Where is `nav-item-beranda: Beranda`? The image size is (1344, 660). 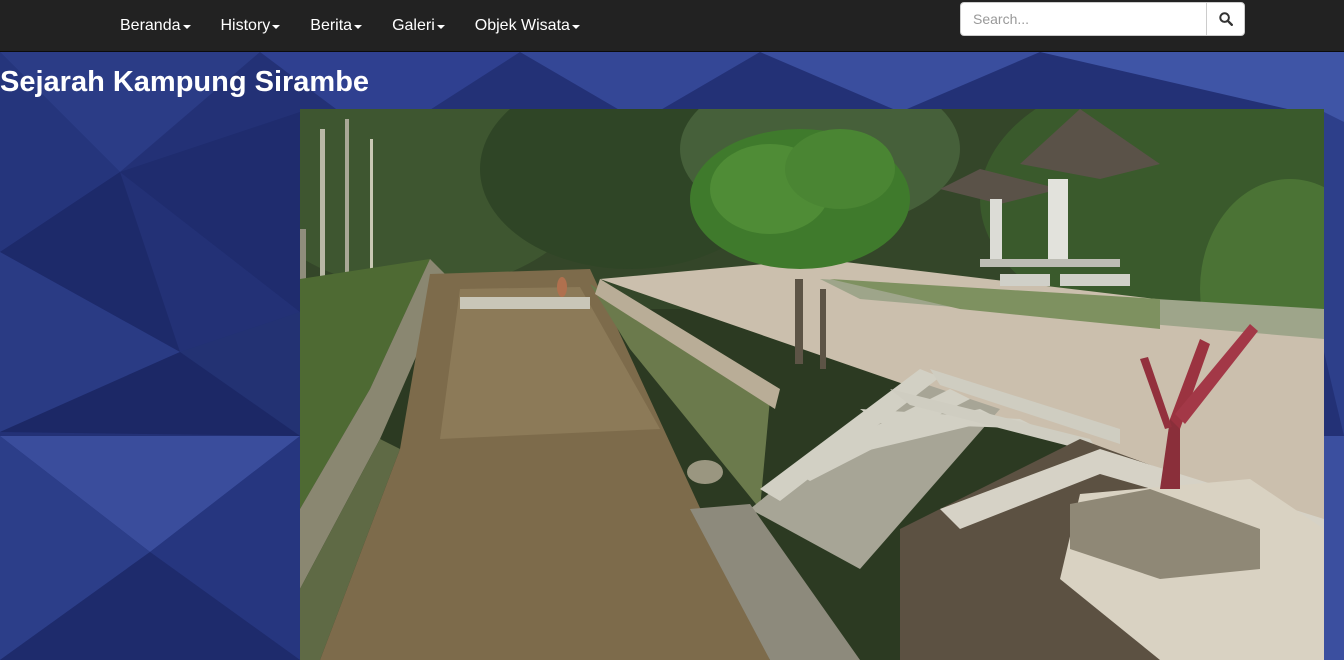 nav-item-beranda: Beranda is located at coordinates (155, 26).